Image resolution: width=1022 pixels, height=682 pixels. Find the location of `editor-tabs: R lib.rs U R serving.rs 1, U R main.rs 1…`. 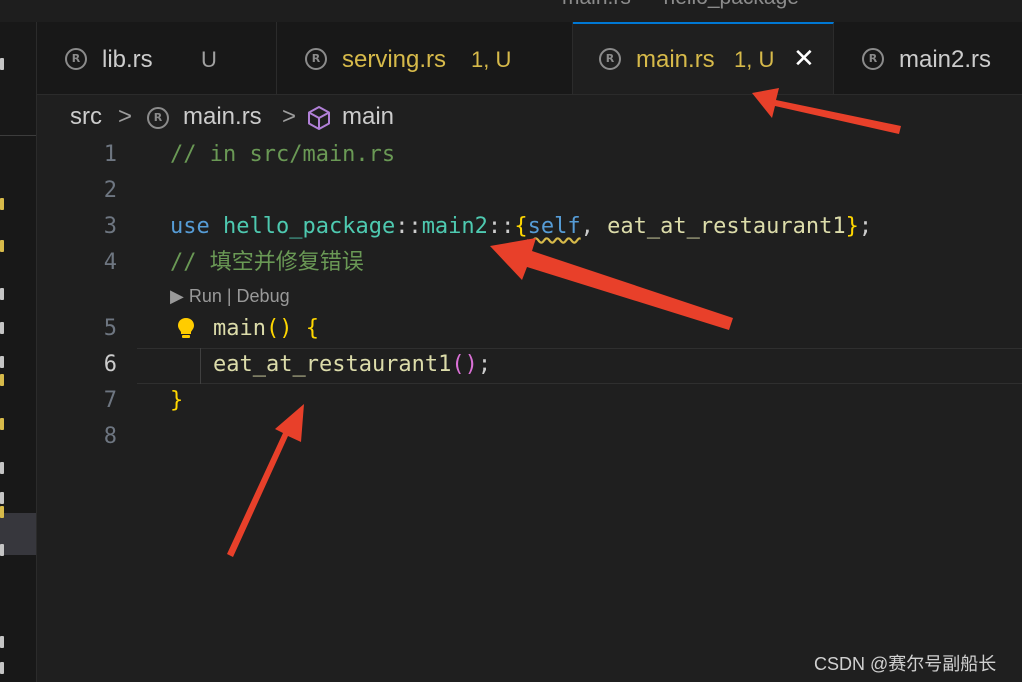

editor-tabs: R lib.rs U R serving.rs 1, U R main.rs 1… is located at coordinates (529, 58).